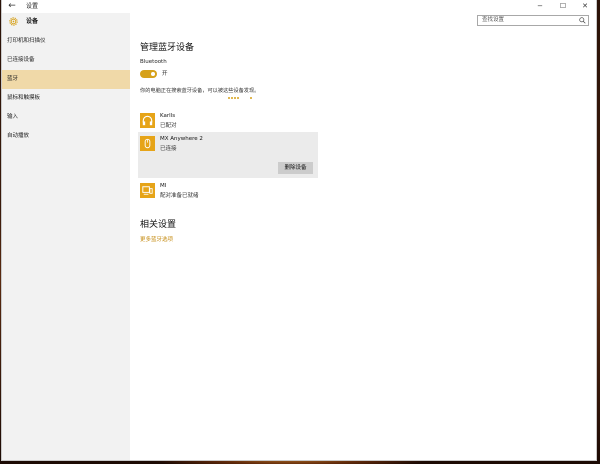 The width and height of the screenshot is (600, 464). What do you see at coordinates (26, 41) in the screenshot?
I see `sidebar-item-label: 打印机和扫描仪` at bounding box center [26, 41].